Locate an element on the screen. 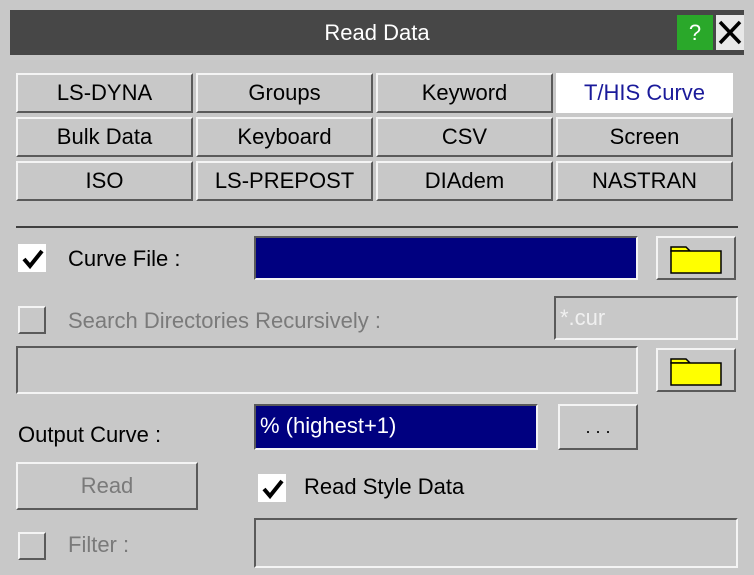  output-curve-label: Output Curve : is located at coordinates (90, 434).